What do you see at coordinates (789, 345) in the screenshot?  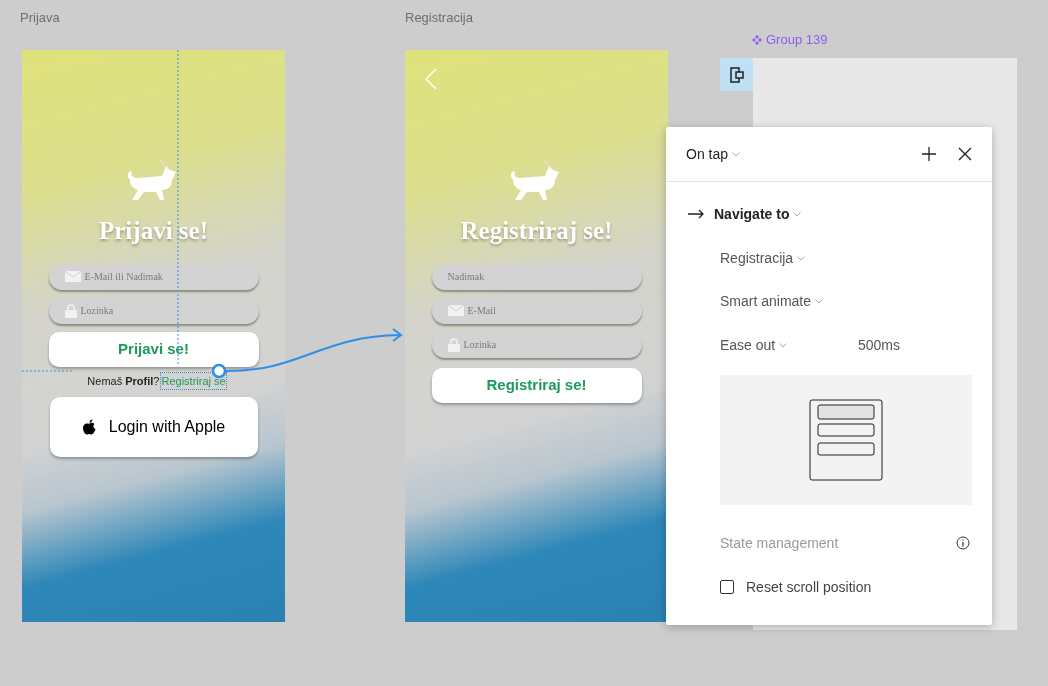 I see `easing-dropdown: Ease out` at bounding box center [789, 345].